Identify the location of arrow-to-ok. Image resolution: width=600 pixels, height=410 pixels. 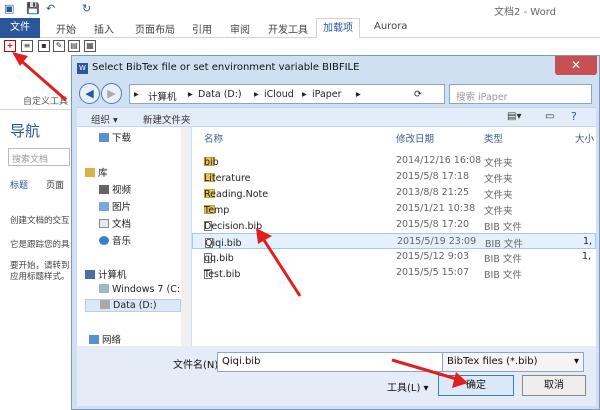
(426, 370).